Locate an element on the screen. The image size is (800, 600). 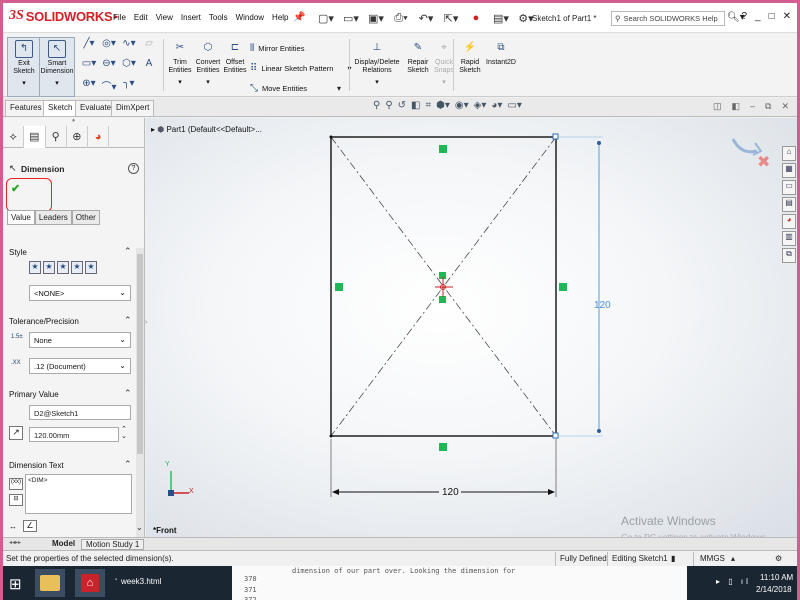
status-editing: Editing Sketch1 is located at coordinates (640, 558).